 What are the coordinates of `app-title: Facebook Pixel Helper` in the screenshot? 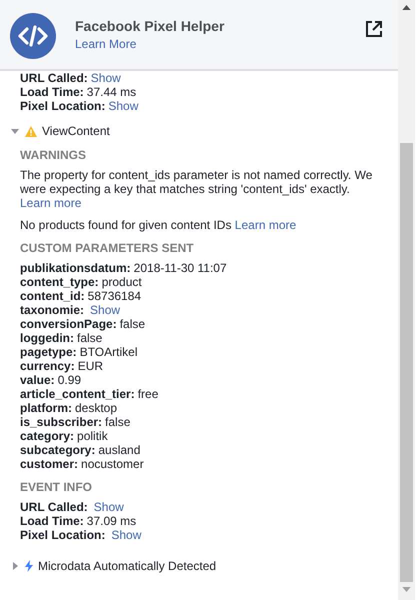 It's located at (150, 26).